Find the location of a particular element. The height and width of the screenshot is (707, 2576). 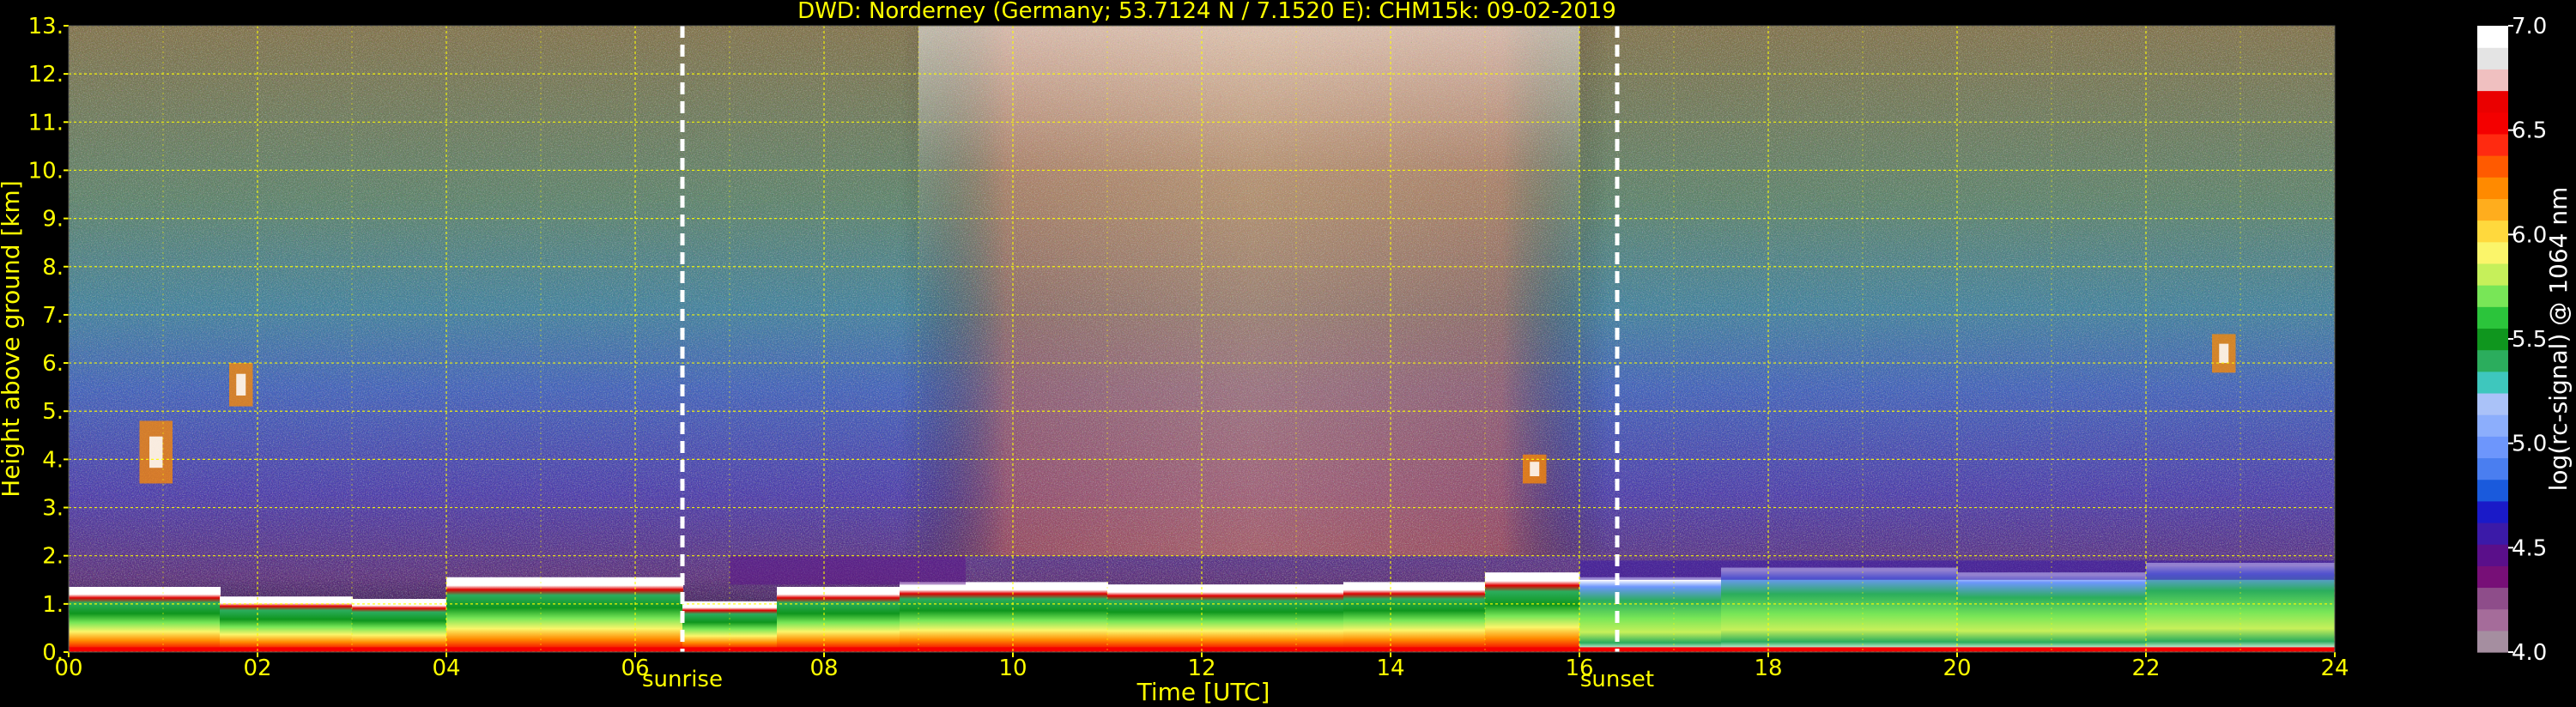

y-tick-label: 8. is located at coordinates (53, 268).